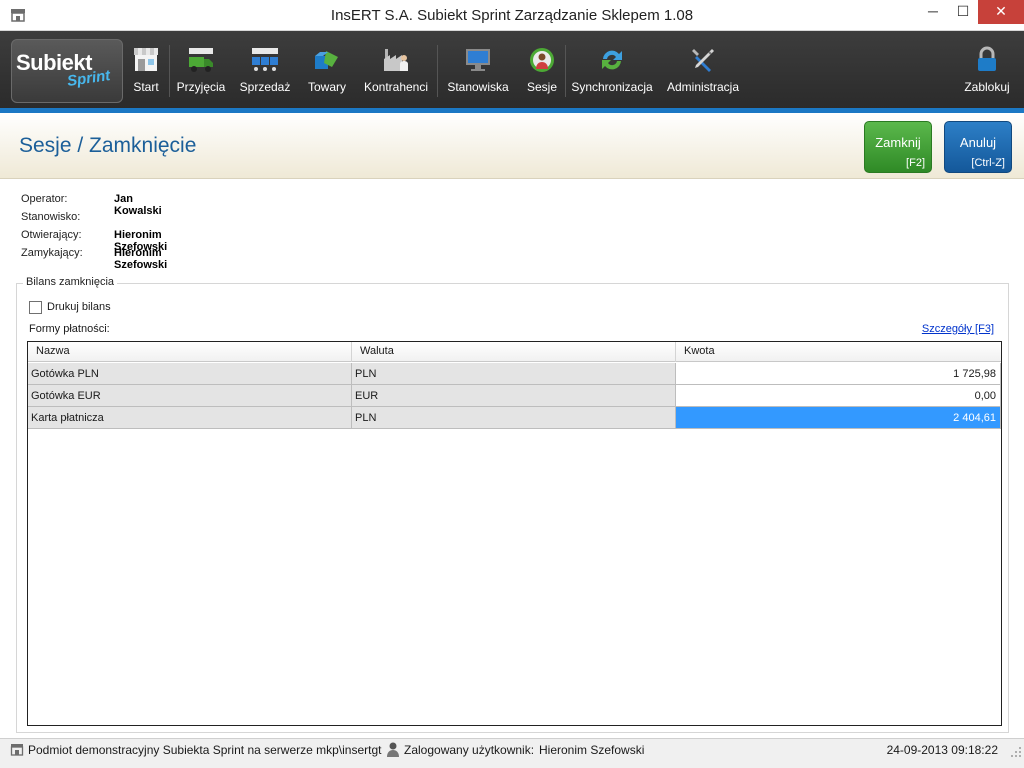 Image resolution: width=1024 pixels, height=768 pixels. What do you see at coordinates (201, 87) in the screenshot?
I see `toolbar-przyjecia-label: Przyjęcia` at bounding box center [201, 87].